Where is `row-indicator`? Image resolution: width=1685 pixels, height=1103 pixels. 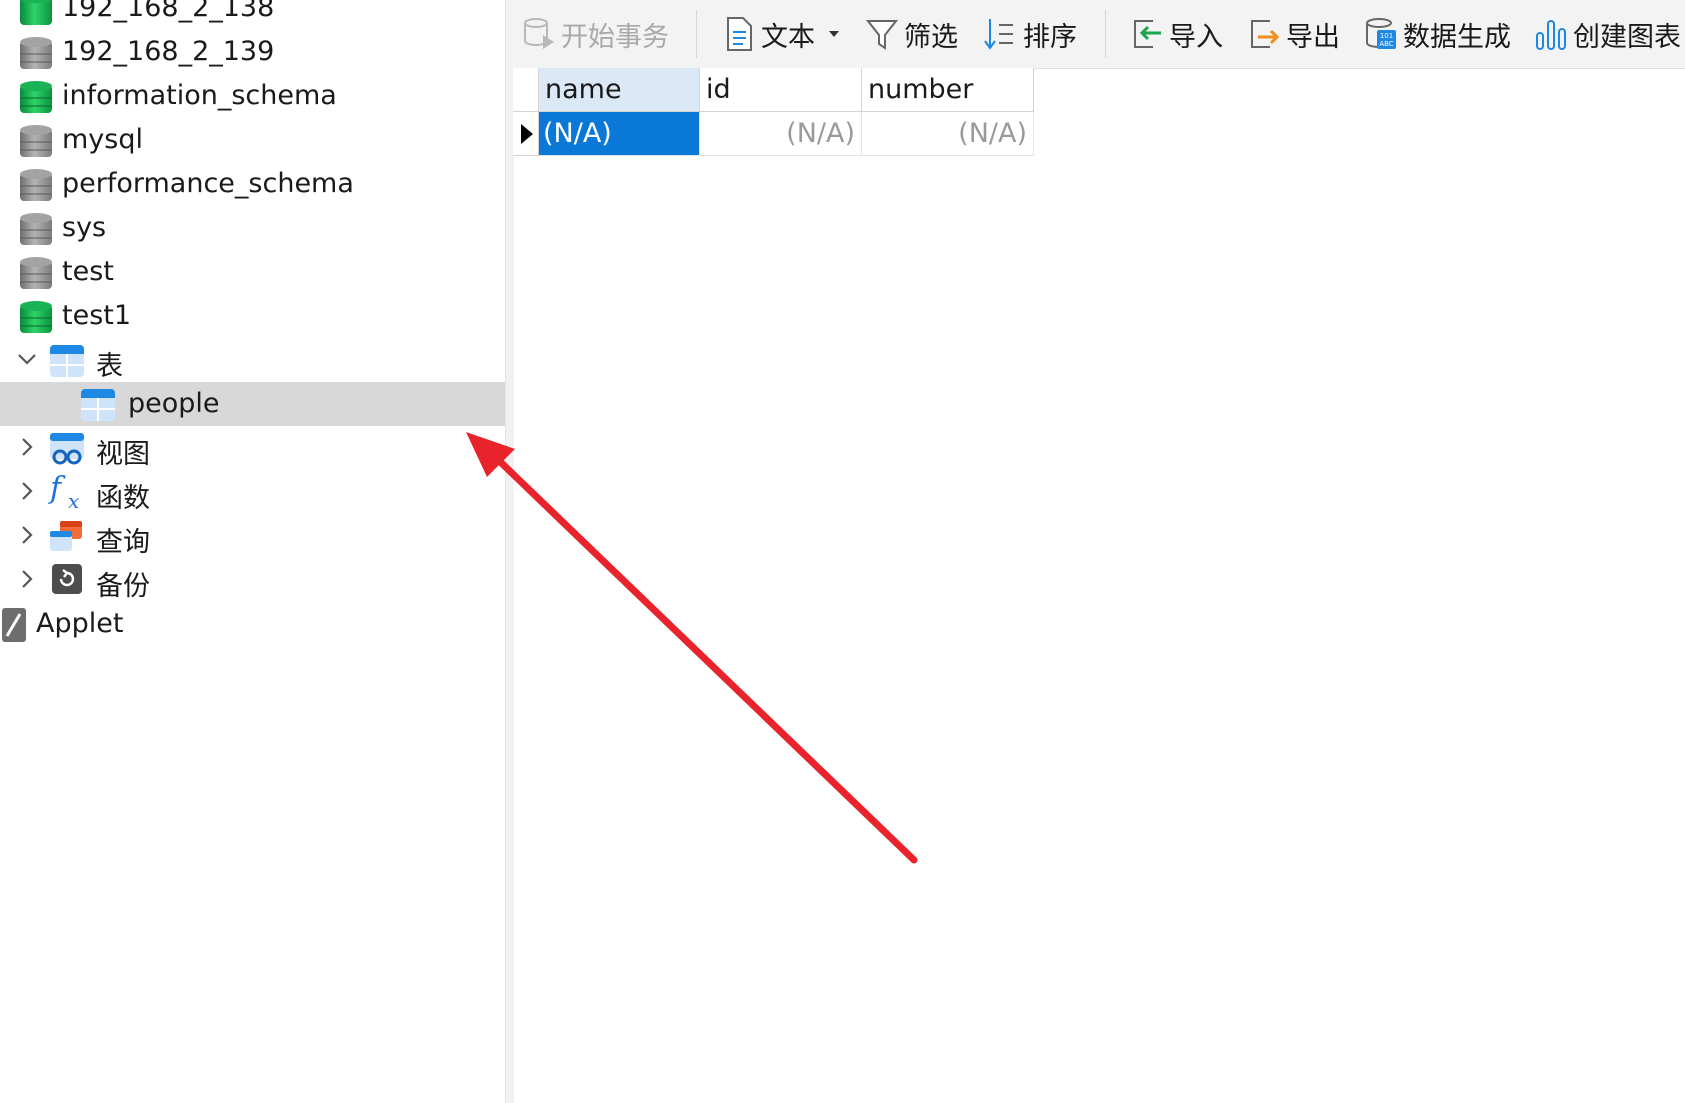 row-indicator is located at coordinates (526, 134).